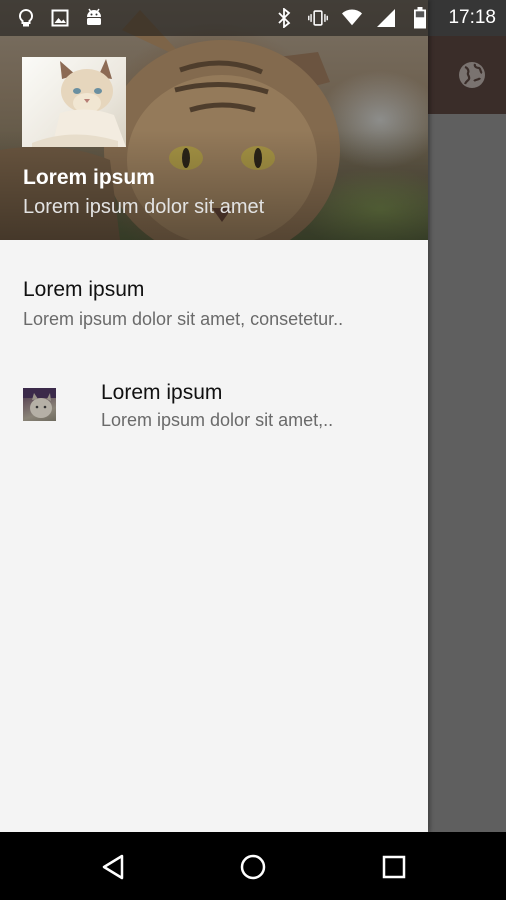 This screenshot has height=900, width=506. What do you see at coordinates (467, 473) in the screenshot?
I see `drawer-scrim` at bounding box center [467, 473].